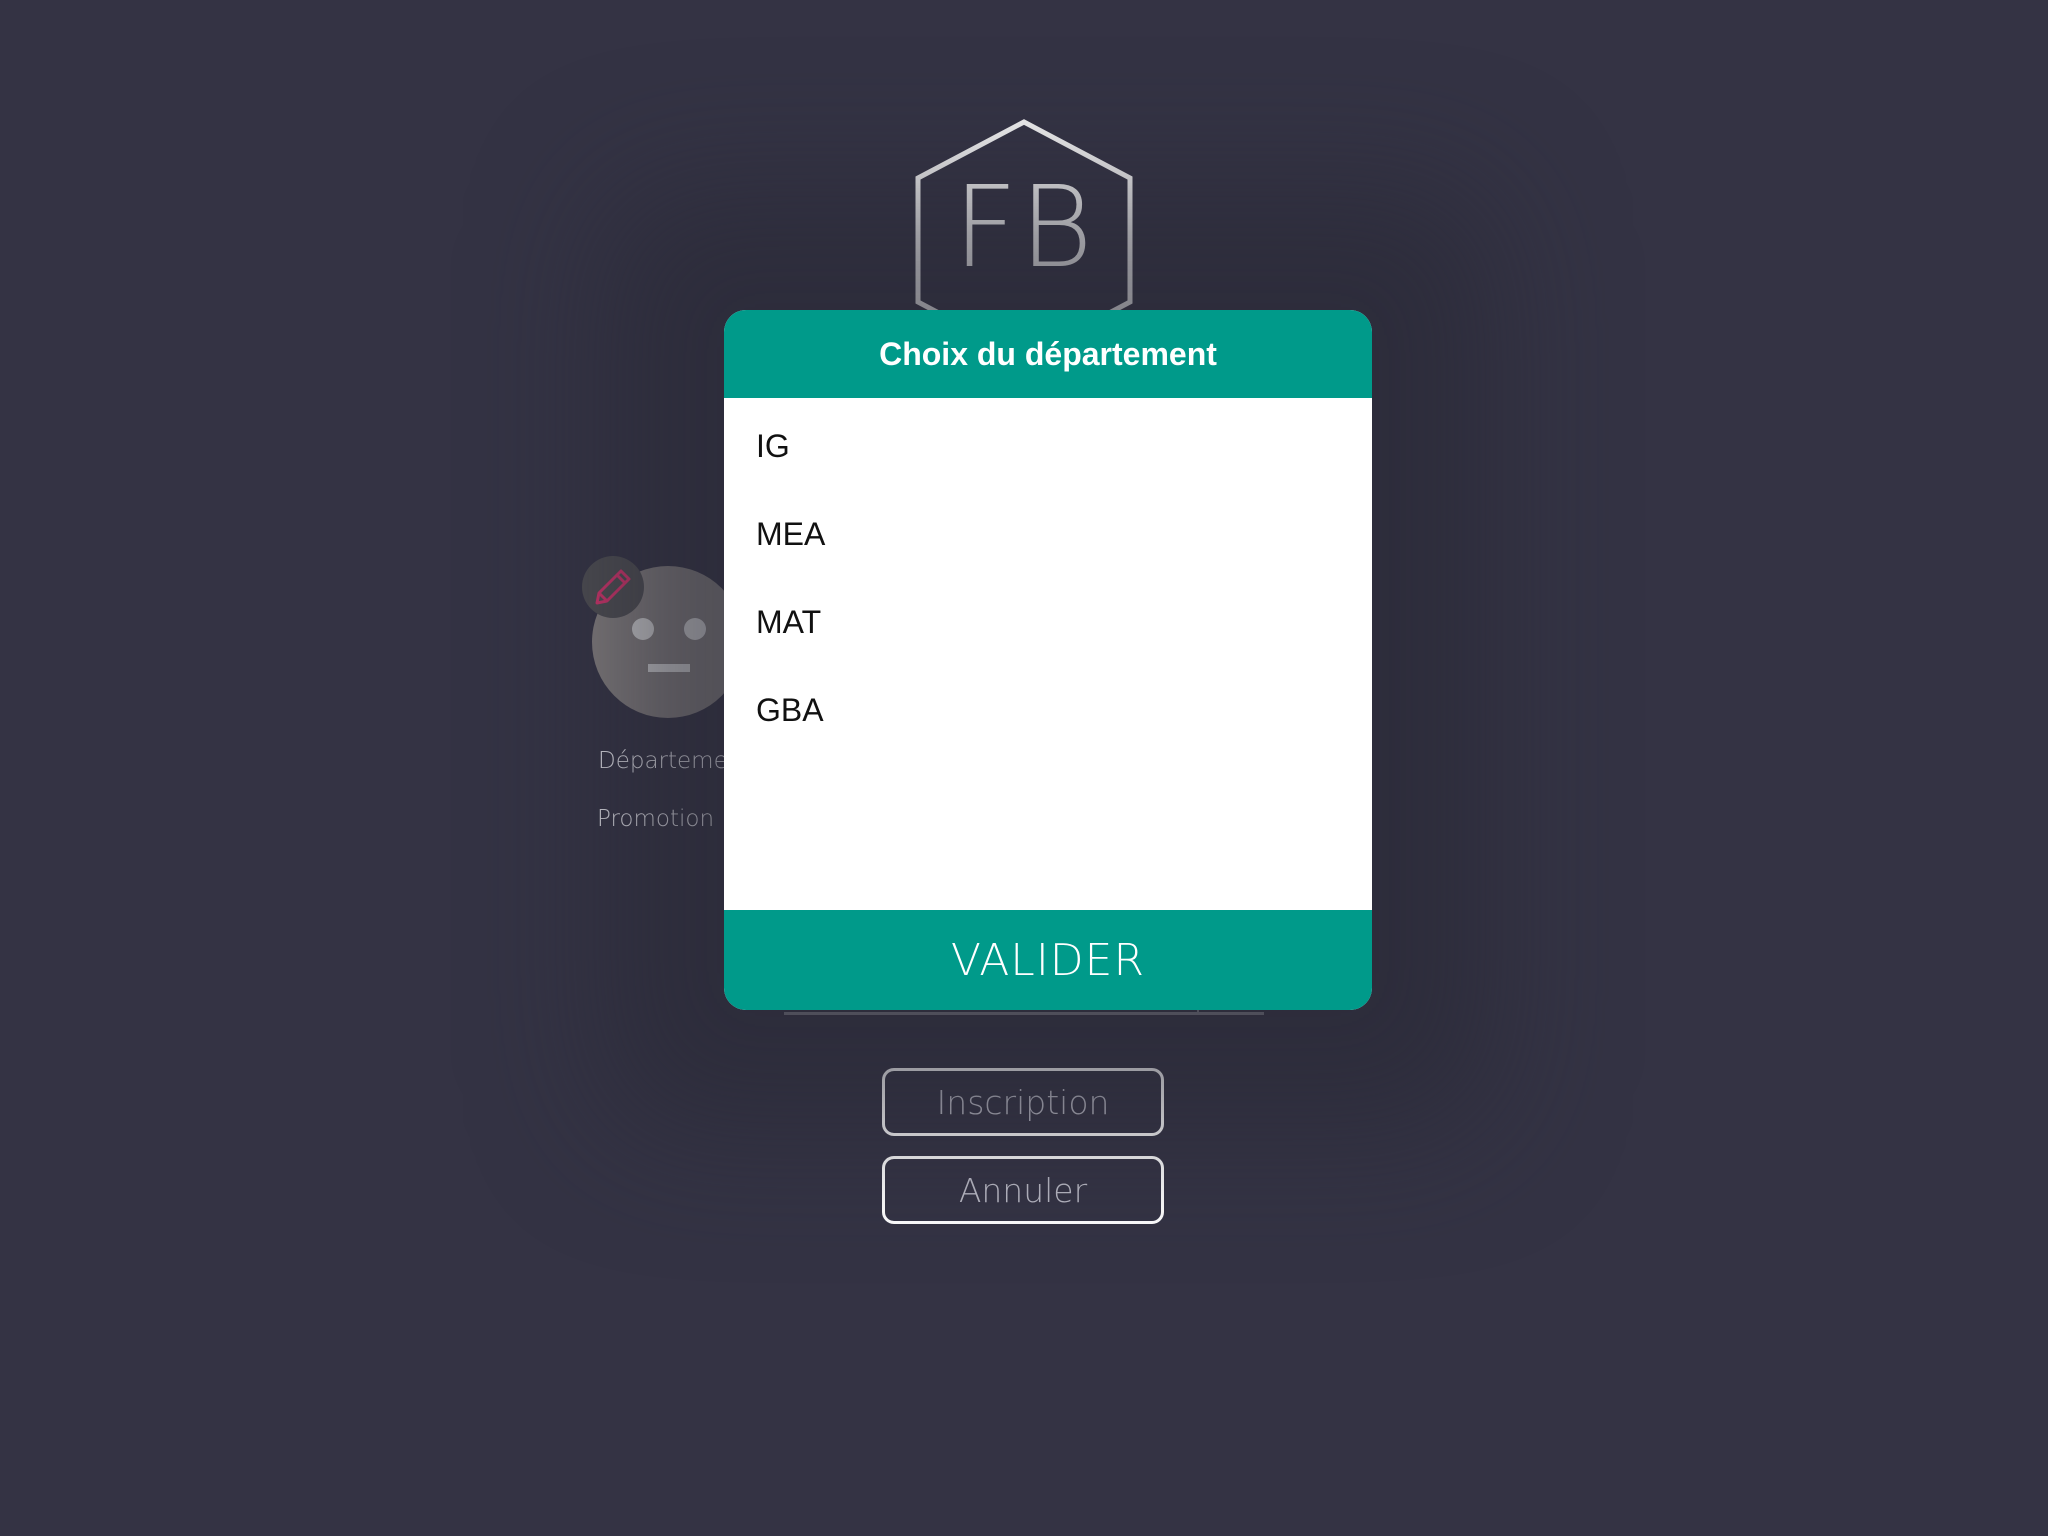 The image size is (2048, 1536). I want to click on department-option-mat: MAT, so click(788, 622).